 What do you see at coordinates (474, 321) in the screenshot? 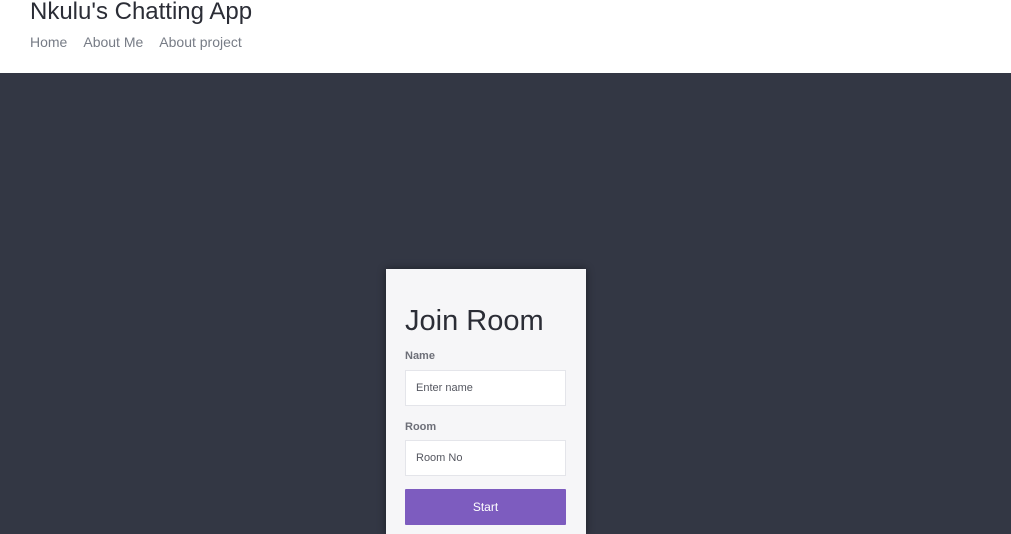
I see `join-room-title: Join Room` at bounding box center [474, 321].